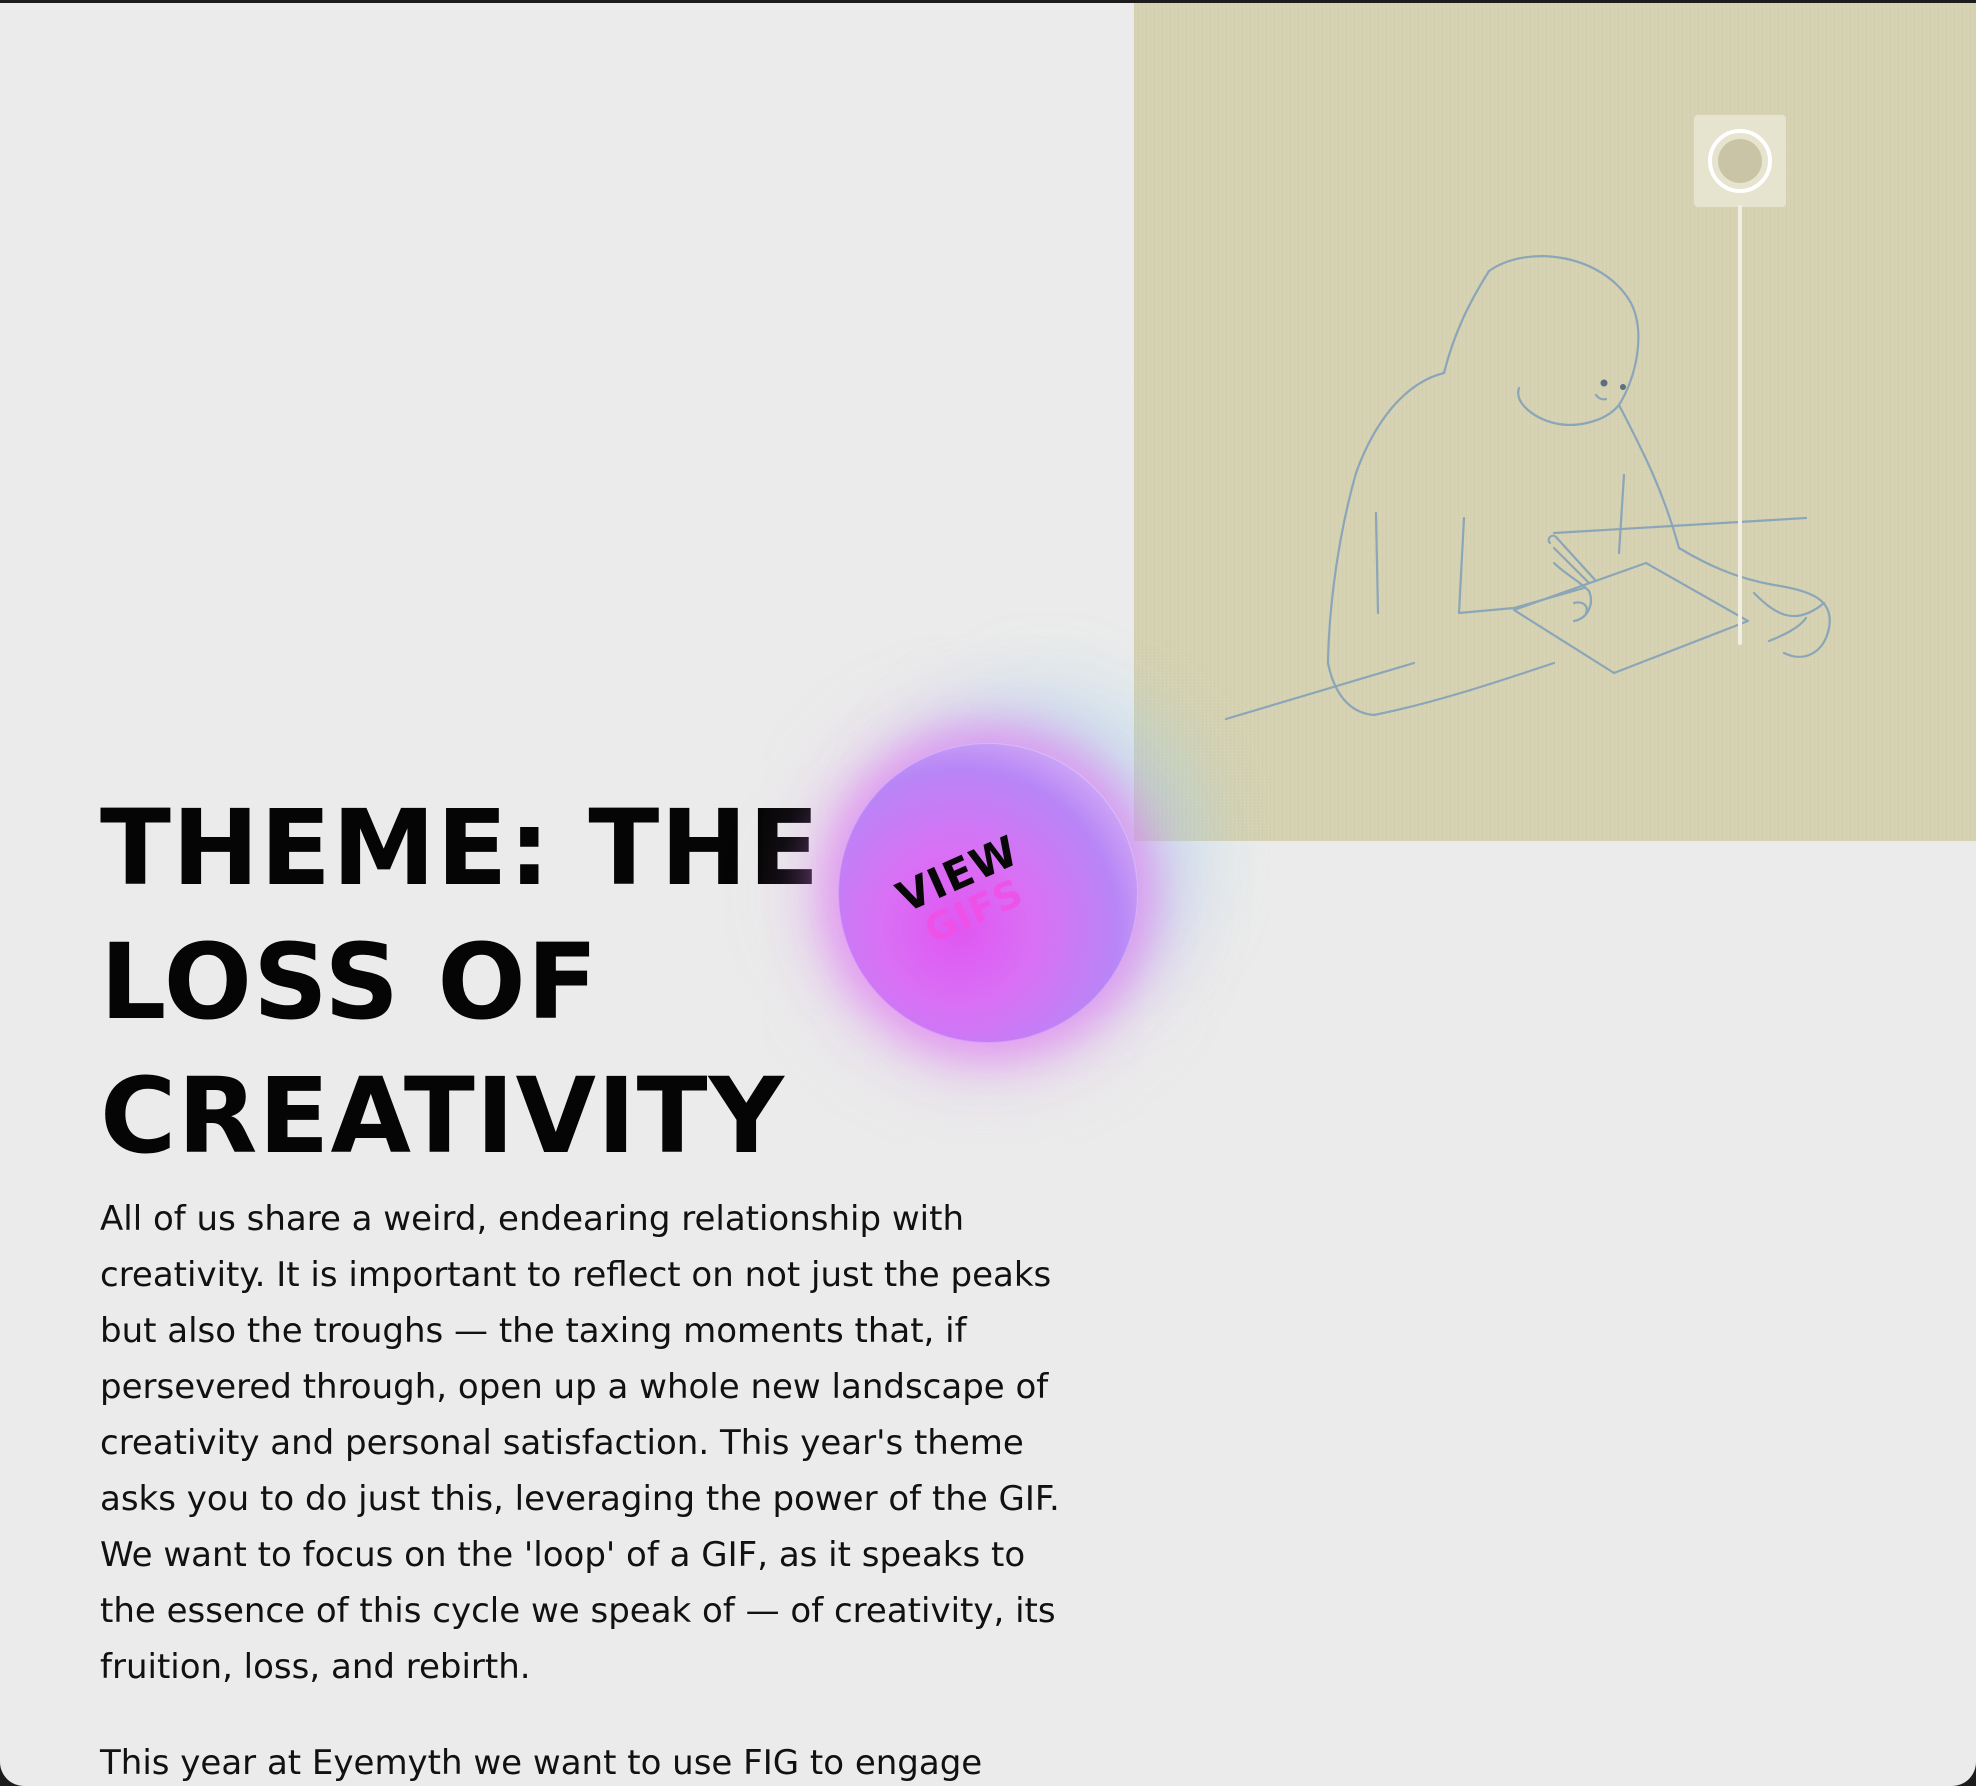  I want to click on drawing-person-illustration, so click(1527, 418).